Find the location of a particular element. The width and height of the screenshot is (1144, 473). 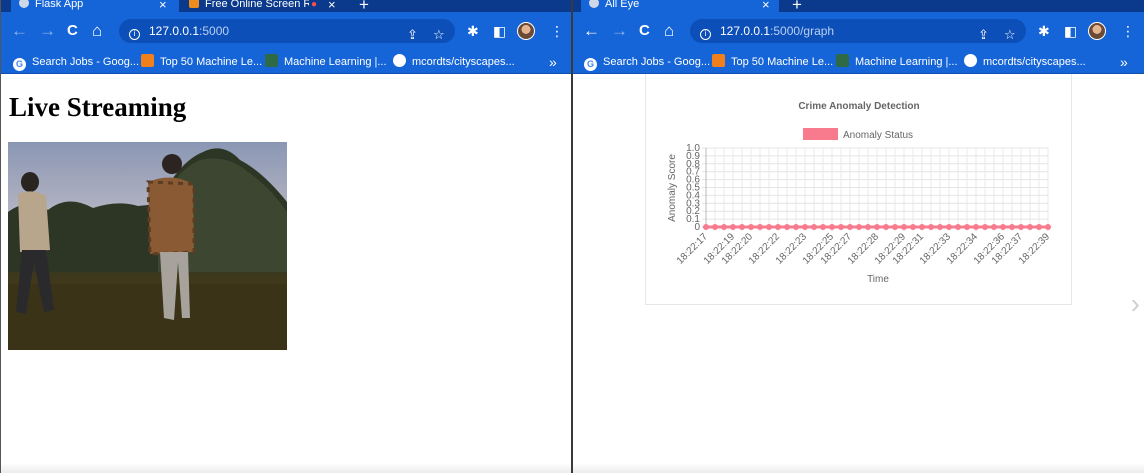

tab-screen-recorder: Free Online Screen Re is located at coordinates (249, 6).